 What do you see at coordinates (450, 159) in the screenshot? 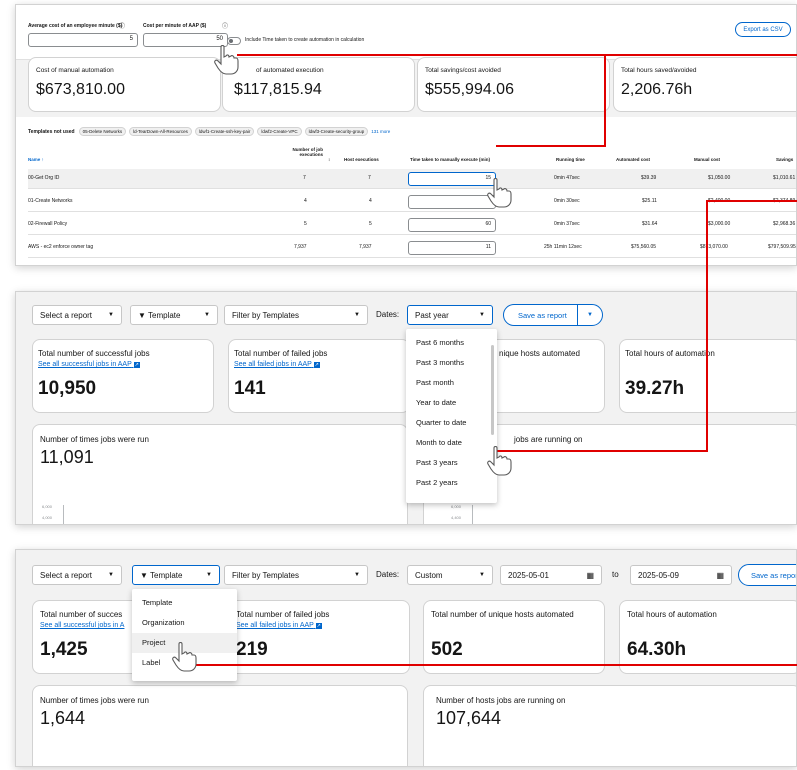
I see `col-time-taken: Time taken to manually execute (min)` at bounding box center [450, 159].